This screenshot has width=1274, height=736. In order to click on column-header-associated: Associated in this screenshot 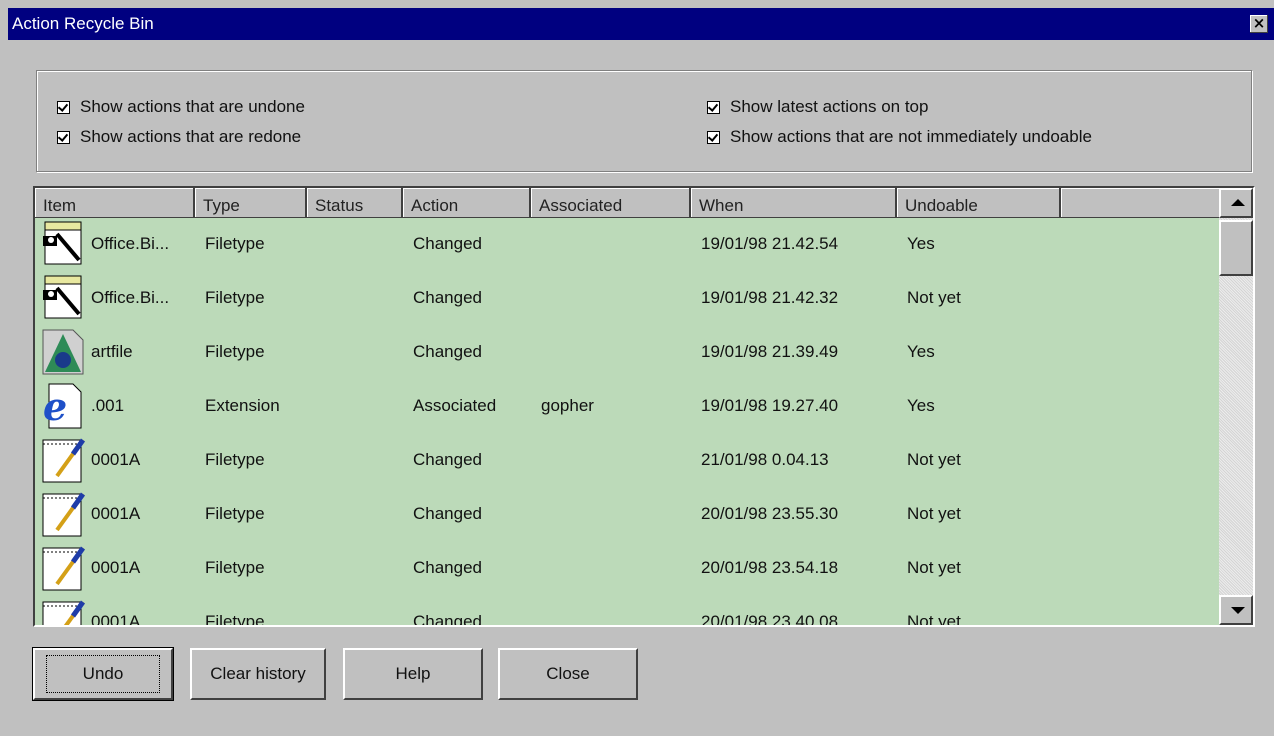, I will do `click(611, 203)`.